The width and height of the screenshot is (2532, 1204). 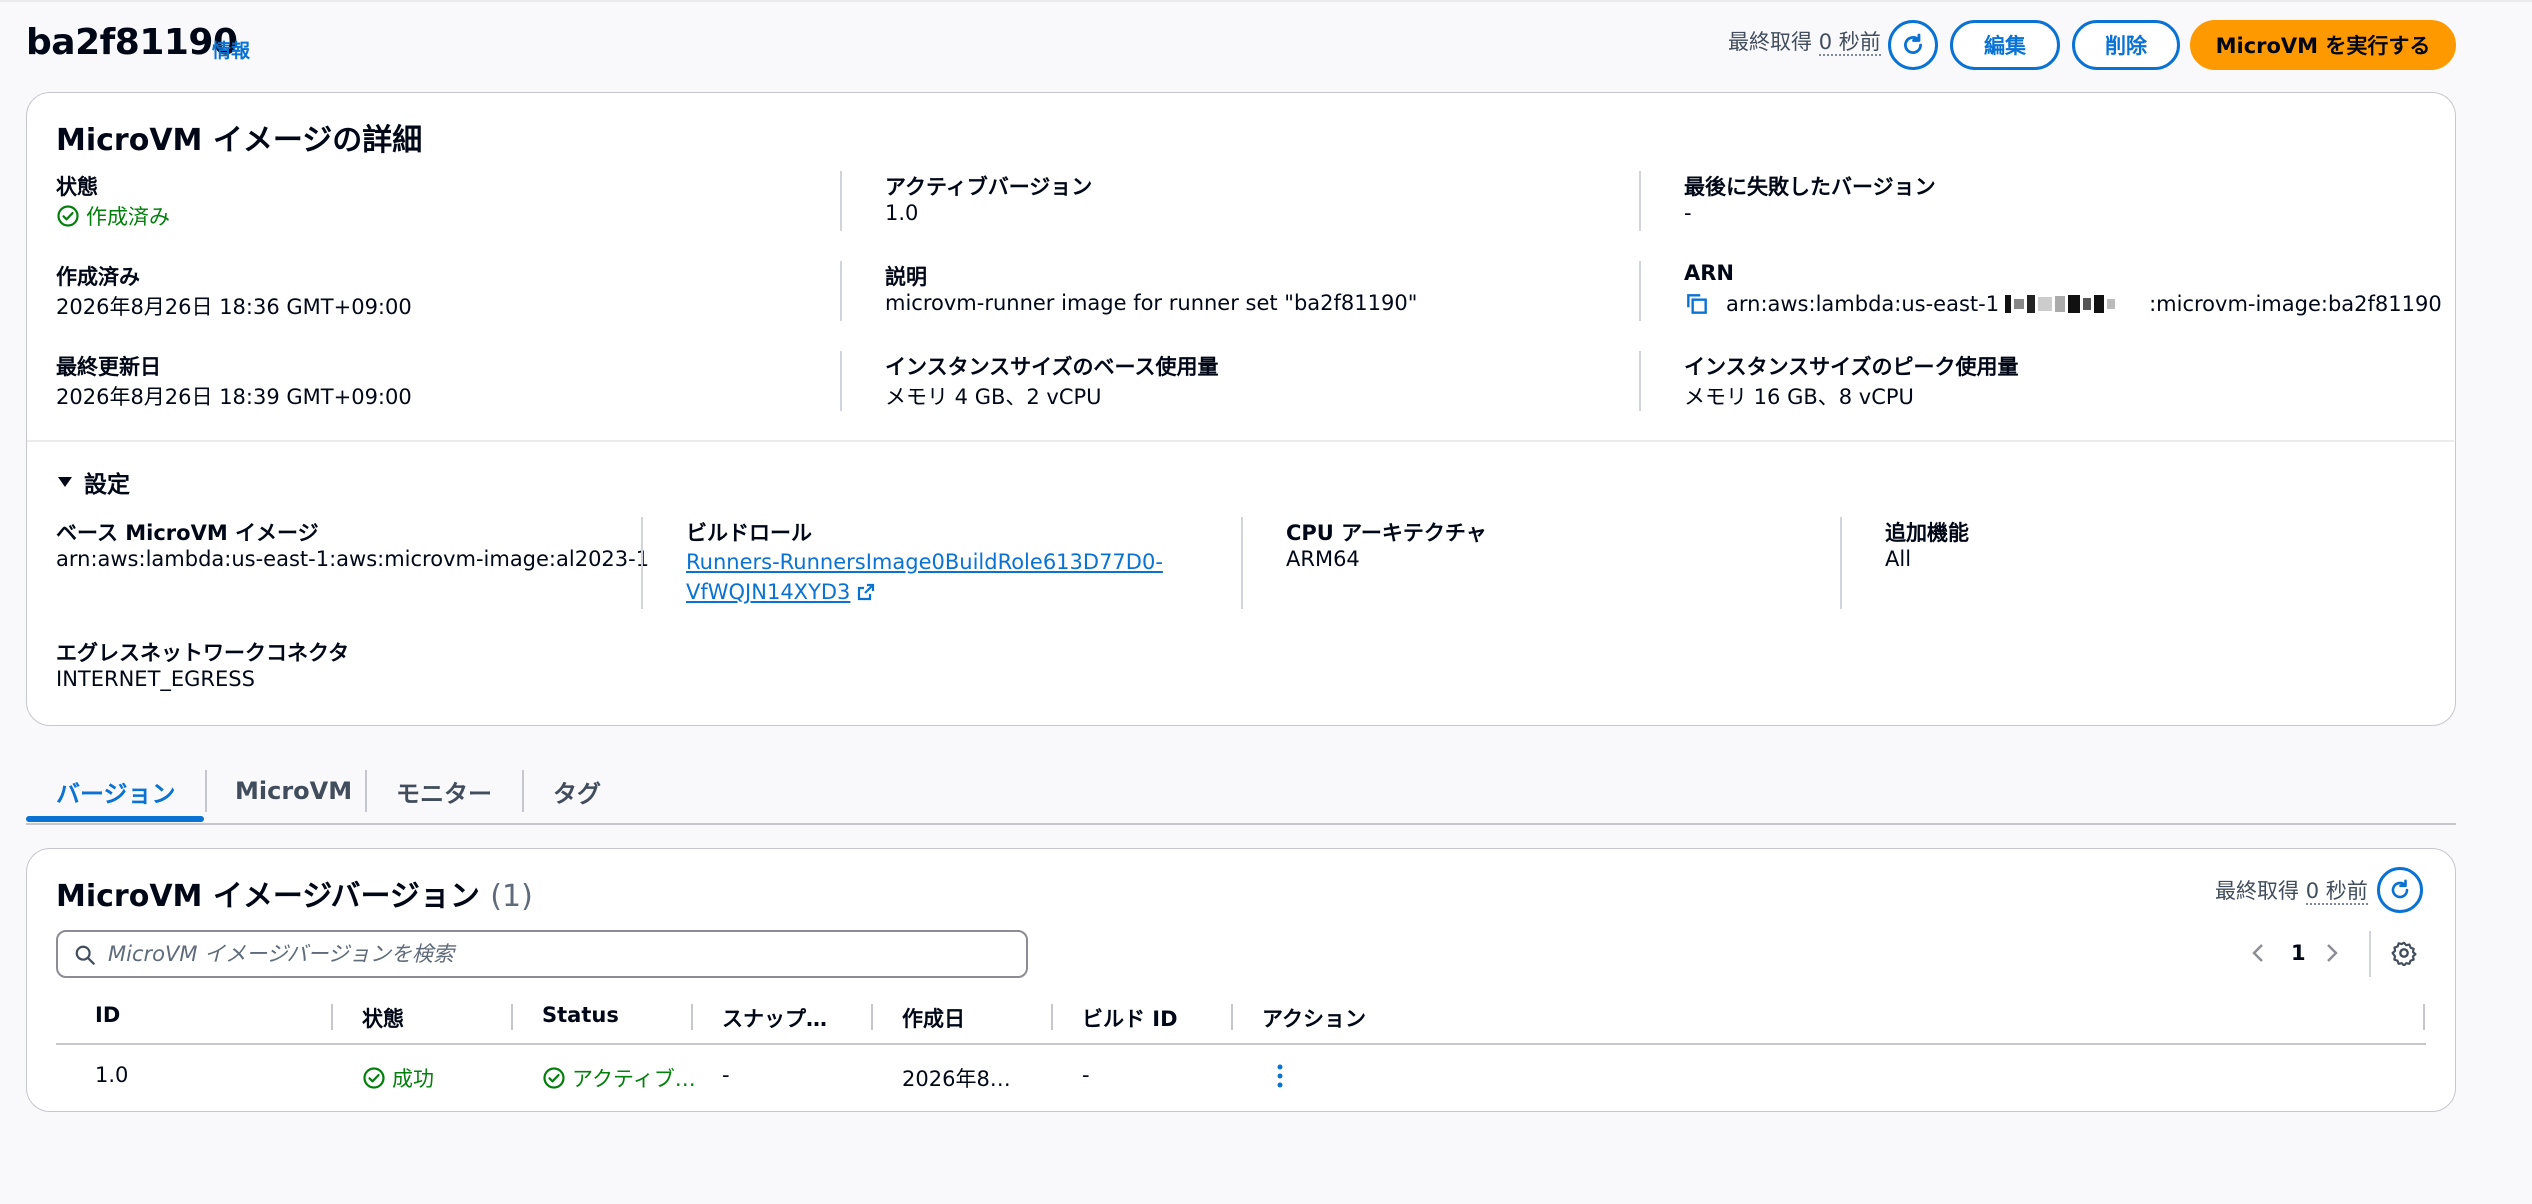 I want to click on tab-versions: バージョン, so click(x=116, y=791).